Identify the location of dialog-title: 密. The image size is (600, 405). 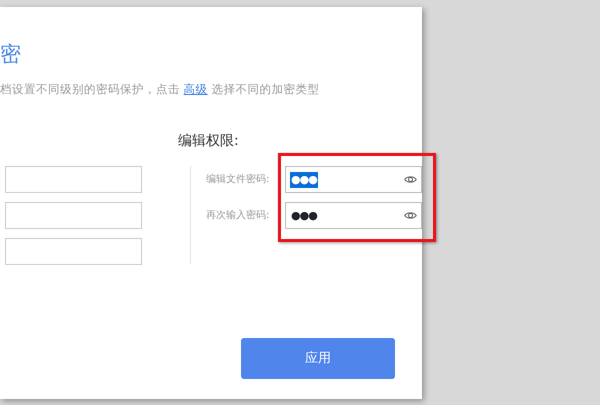
(11, 54).